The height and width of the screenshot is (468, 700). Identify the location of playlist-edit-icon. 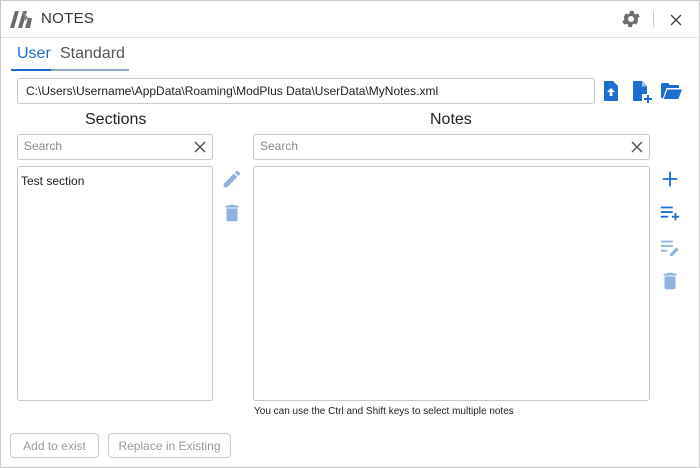
(670, 247).